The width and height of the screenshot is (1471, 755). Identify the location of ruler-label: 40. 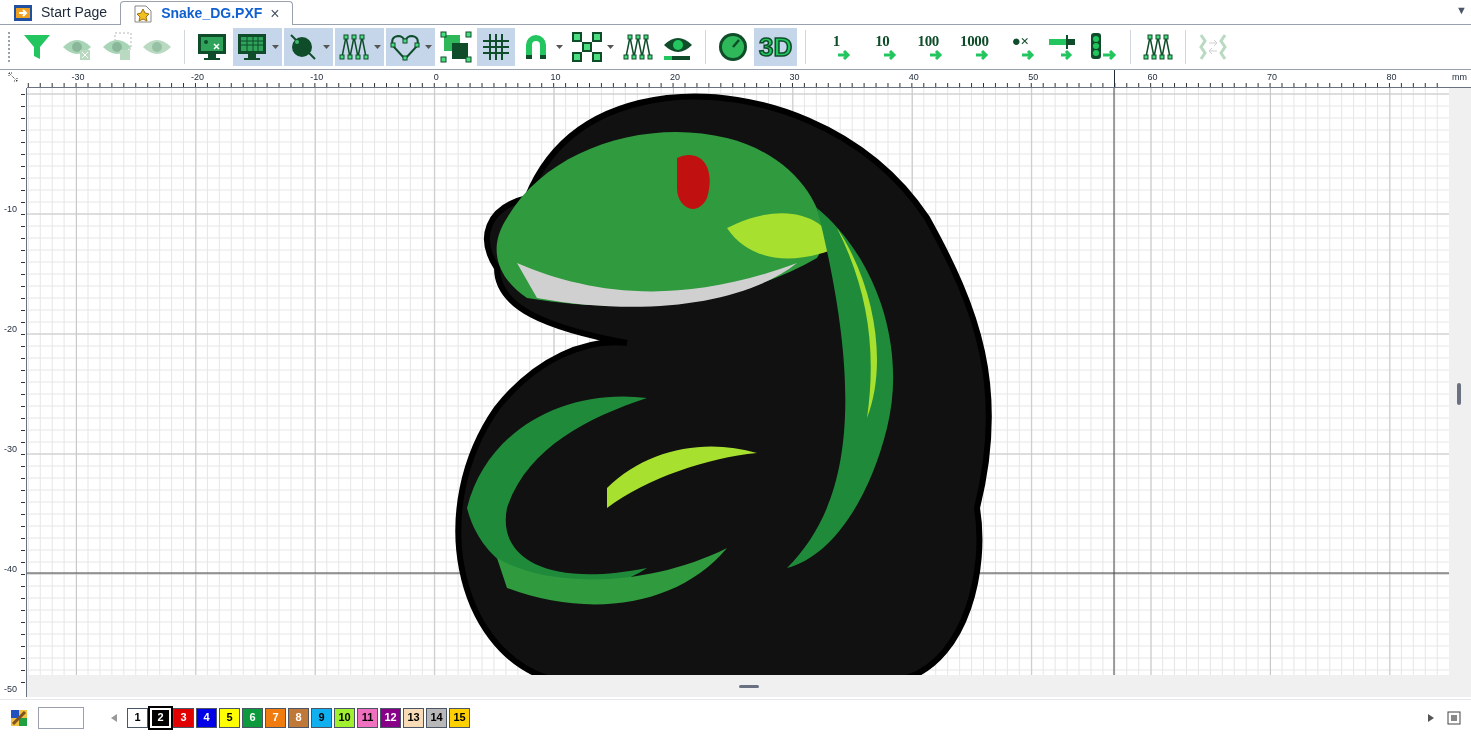
(913, 77).